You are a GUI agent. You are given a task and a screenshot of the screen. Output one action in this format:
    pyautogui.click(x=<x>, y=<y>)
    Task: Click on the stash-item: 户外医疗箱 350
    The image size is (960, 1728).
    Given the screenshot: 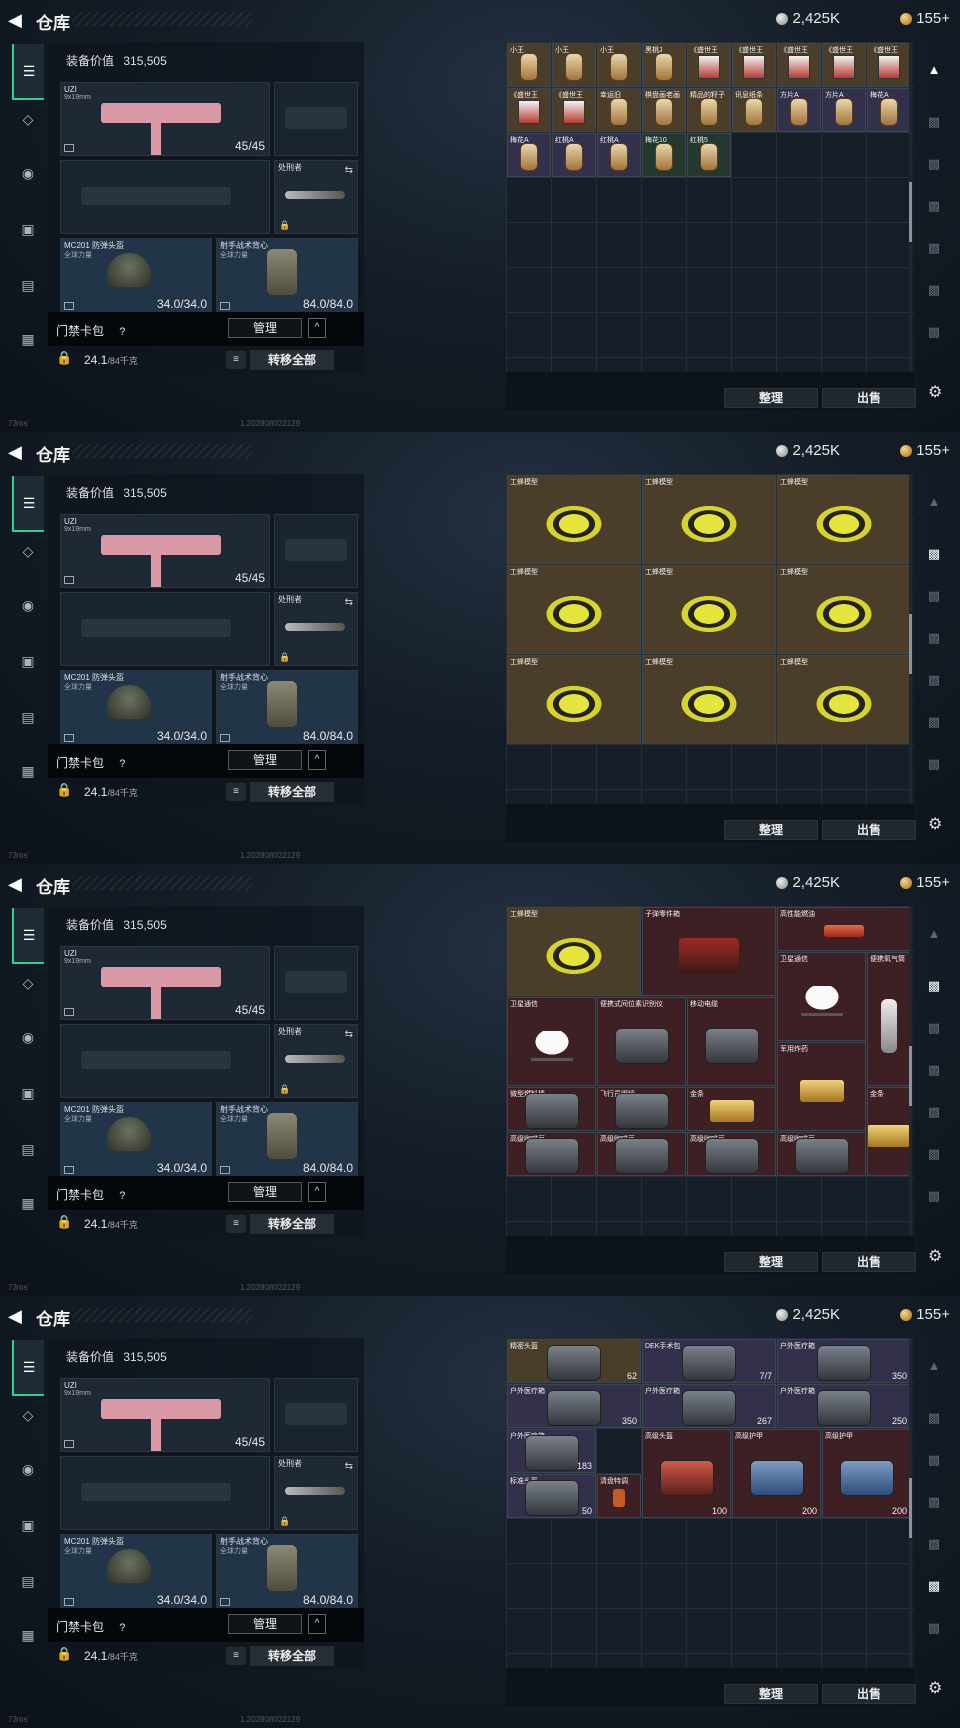 What is the action you would take?
    pyautogui.click(x=574, y=1406)
    